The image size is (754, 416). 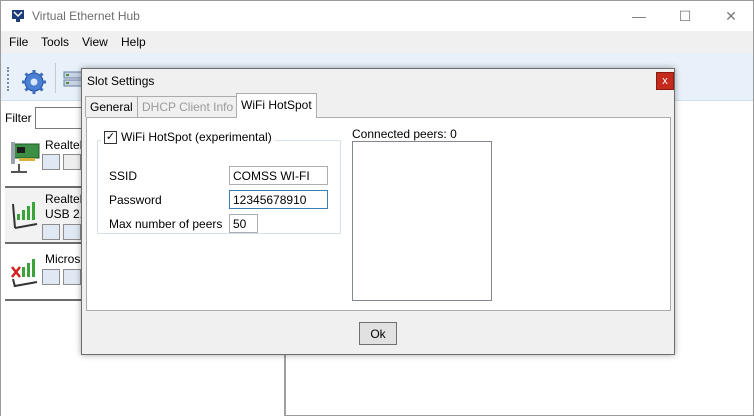 What do you see at coordinates (63, 259) in the screenshot?
I see `slot-name: Micros` at bounding box center [63, 259].